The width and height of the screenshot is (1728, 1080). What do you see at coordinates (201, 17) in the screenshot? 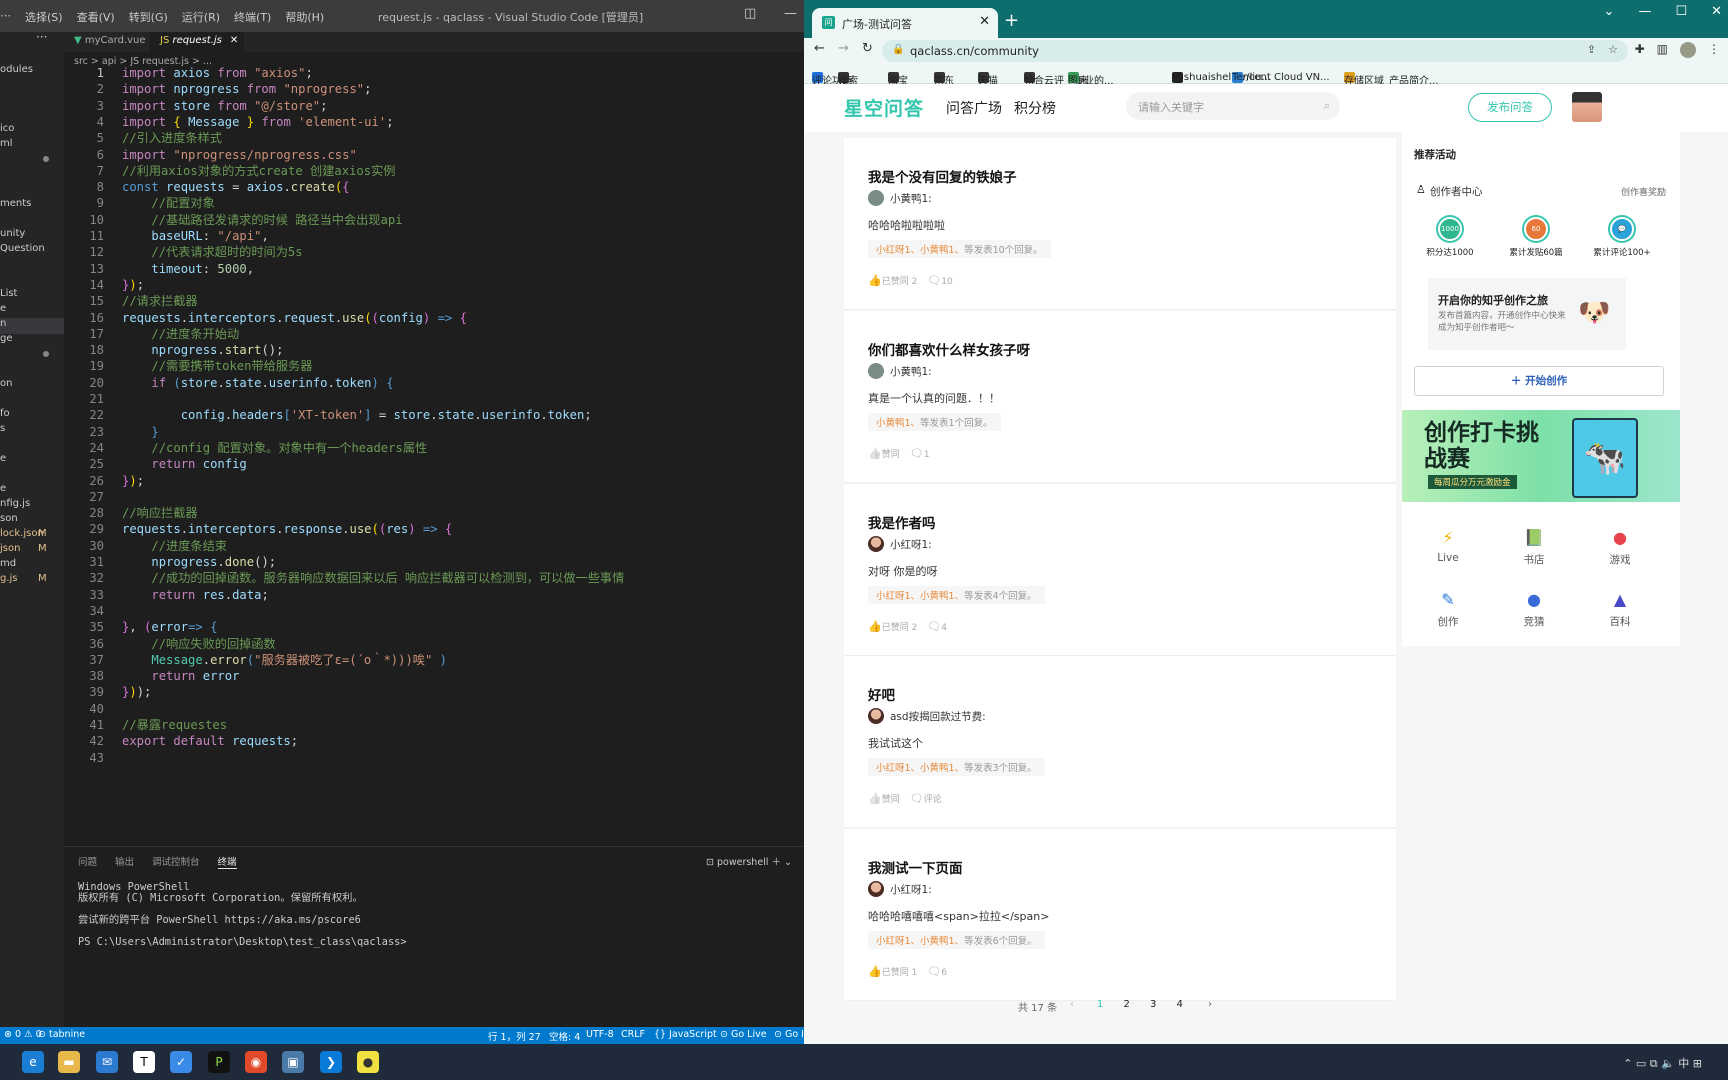
I see `menu-item: 运行(R)` at bounding box center [201, 17].